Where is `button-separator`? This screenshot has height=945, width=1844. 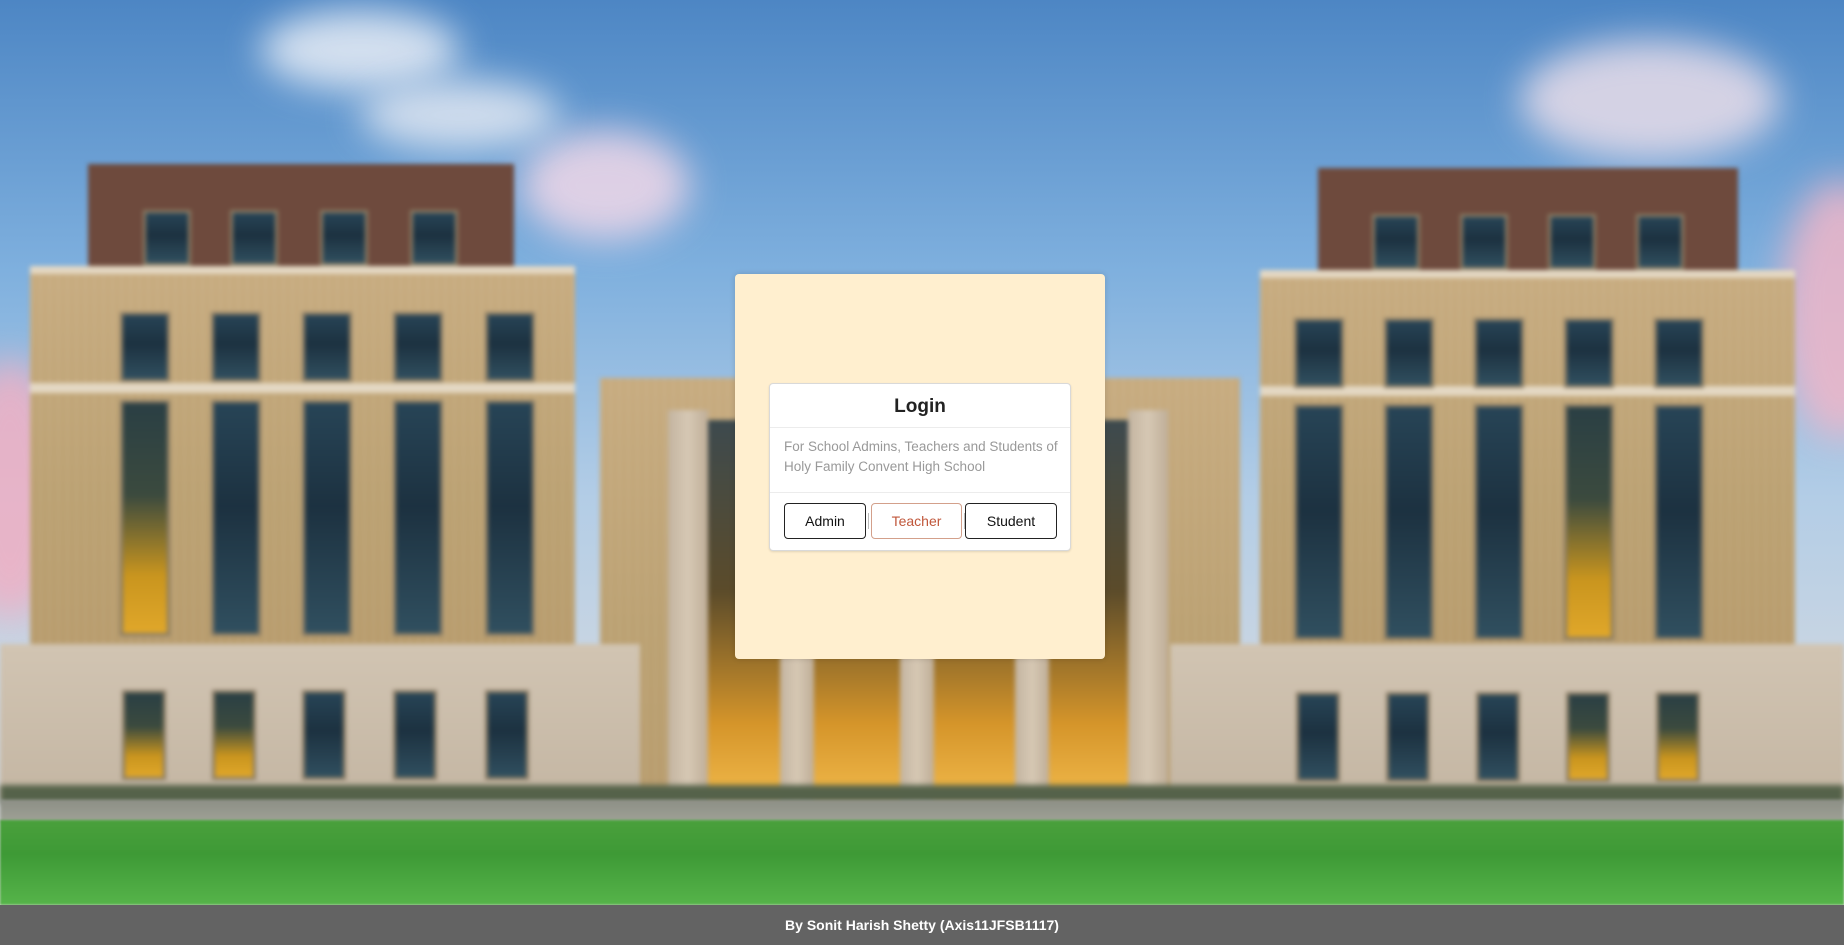 button-separator is located at coordinates (868, 521).